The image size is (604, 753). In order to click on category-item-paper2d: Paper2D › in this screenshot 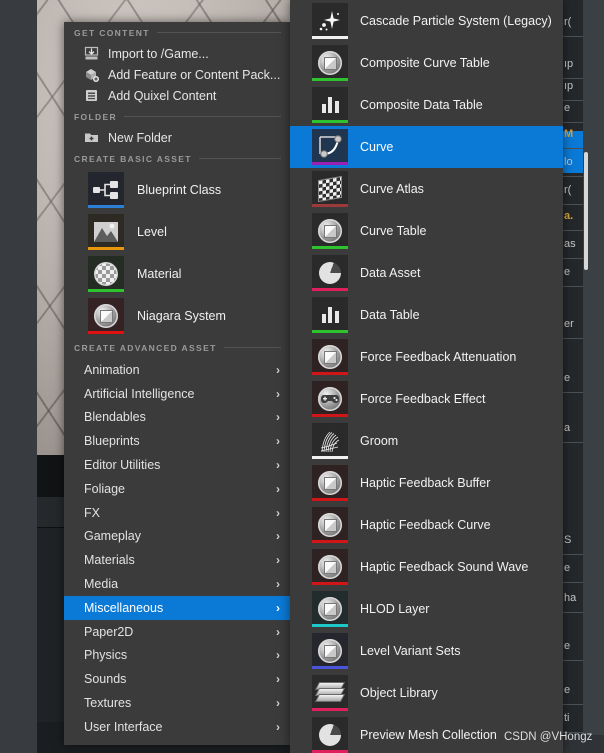, I will do `click(177, 632)`.